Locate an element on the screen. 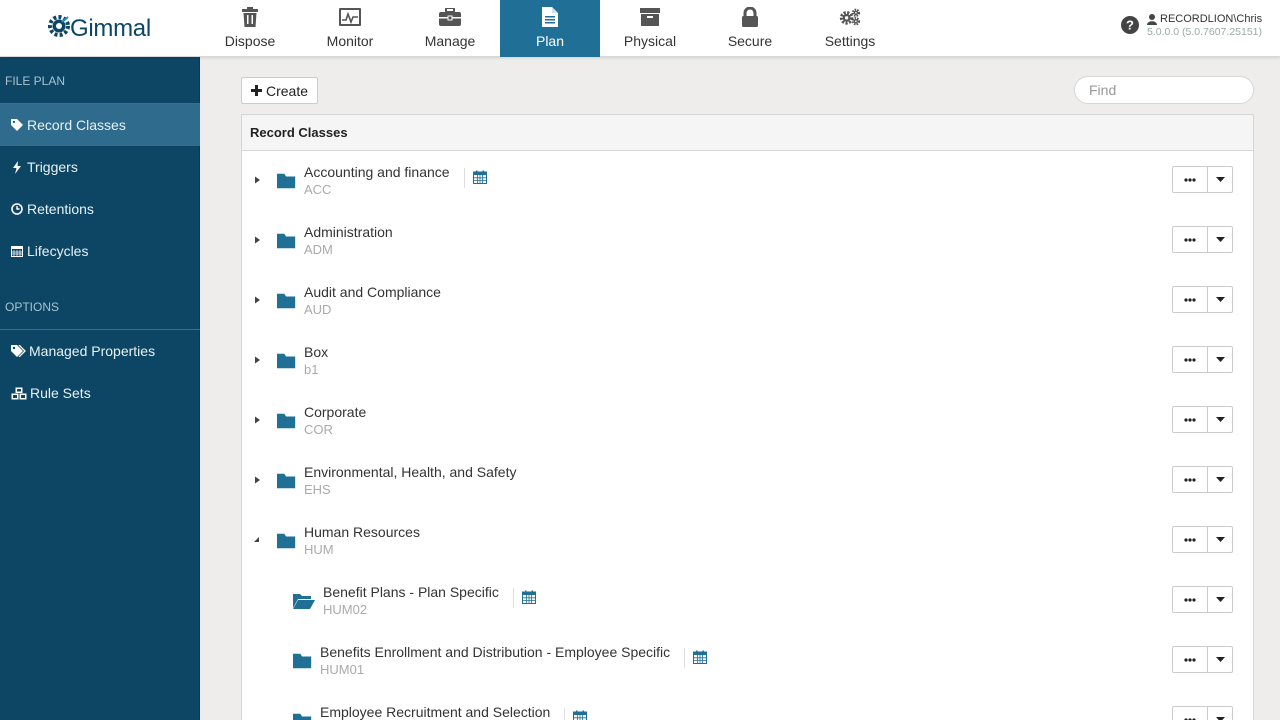 This screenshot has width=1280, height=720. gears-icon is located at coordinates (850, 17).